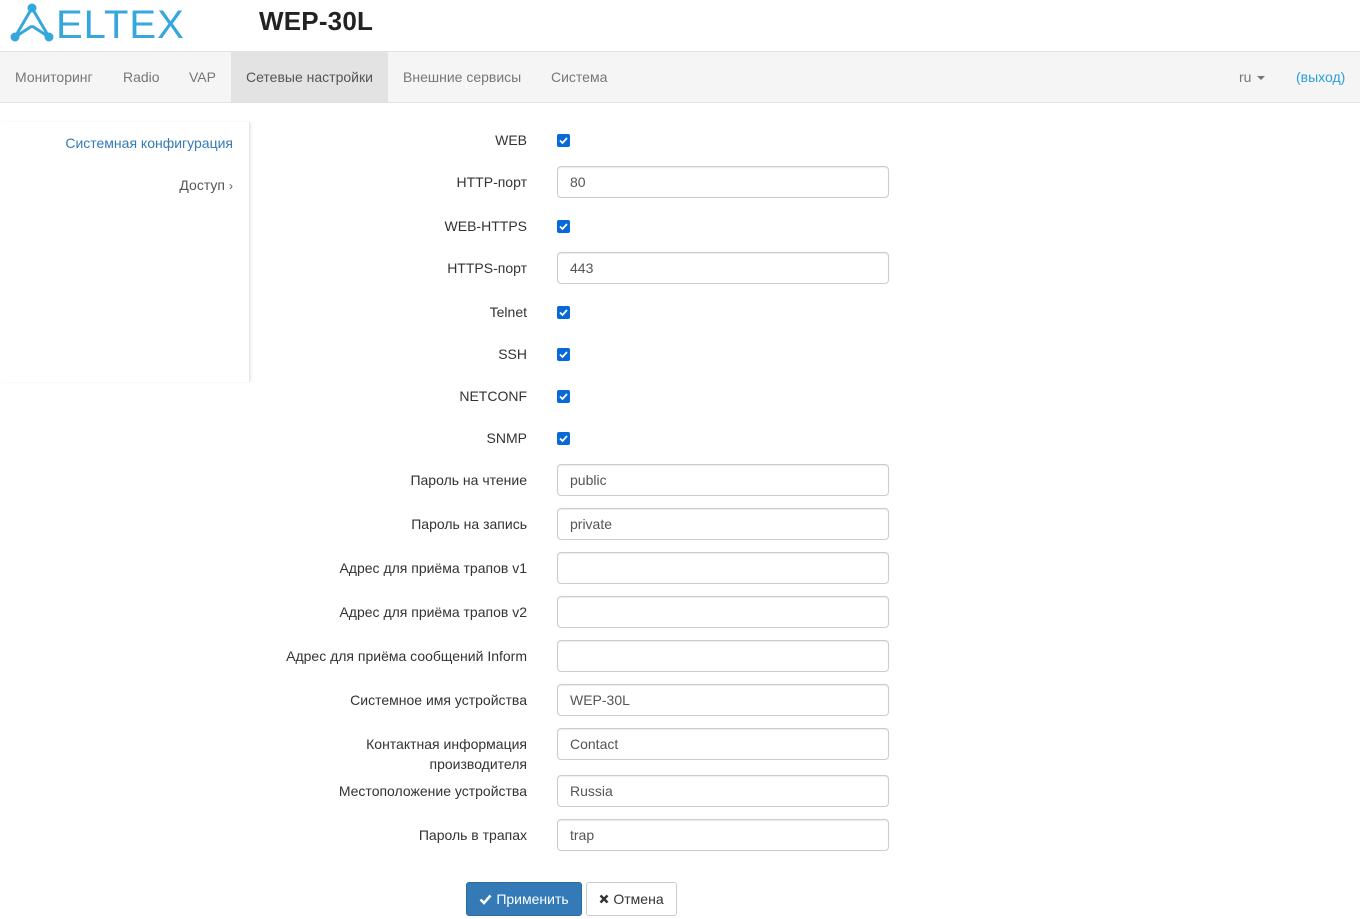  What do you see at coordinates (469, 524) in the screenshot?
I see `write-password-label: Пароль на запись` at bounding box center [469, 524].